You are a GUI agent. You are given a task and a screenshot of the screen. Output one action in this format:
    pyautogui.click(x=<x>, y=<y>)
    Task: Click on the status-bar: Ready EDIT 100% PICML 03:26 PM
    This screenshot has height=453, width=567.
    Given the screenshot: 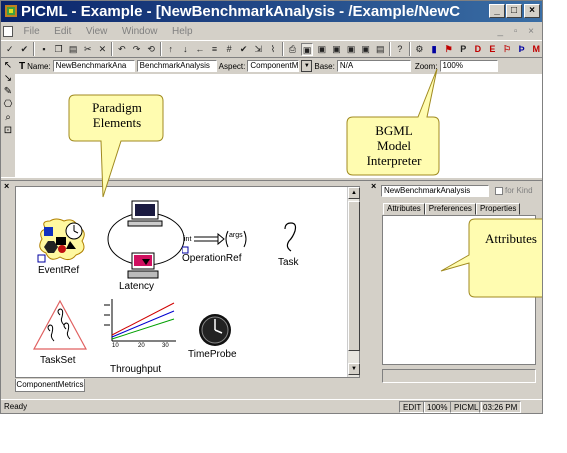 What is the action you would take?
    pyautogui.click(x=271, y=406)
    